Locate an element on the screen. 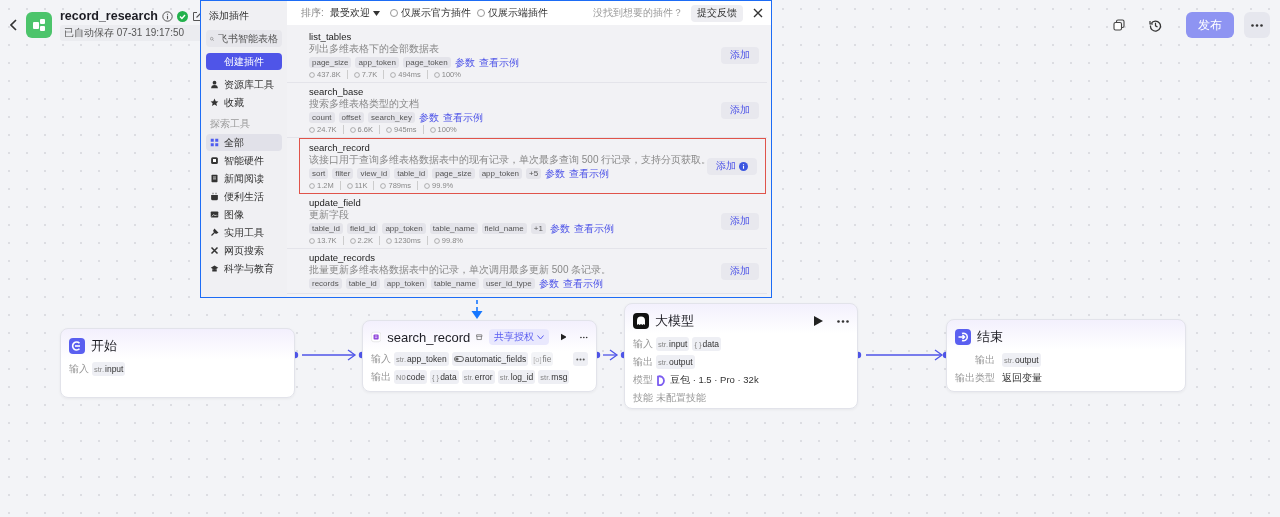  category-item: 智能硬件 is located at coordinates (244, 160).